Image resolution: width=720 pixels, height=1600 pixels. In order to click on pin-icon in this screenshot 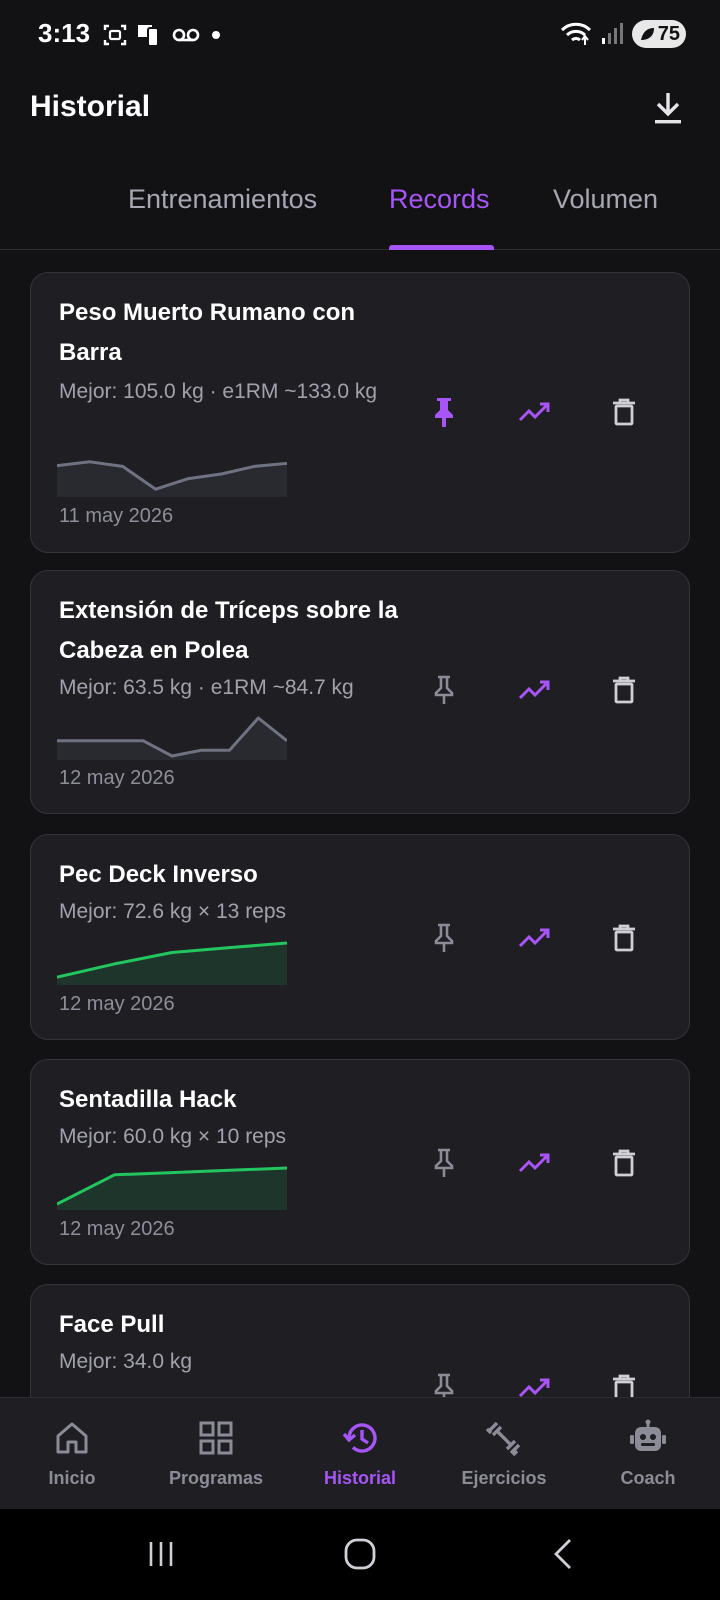, I will do `click(444, 412)`.